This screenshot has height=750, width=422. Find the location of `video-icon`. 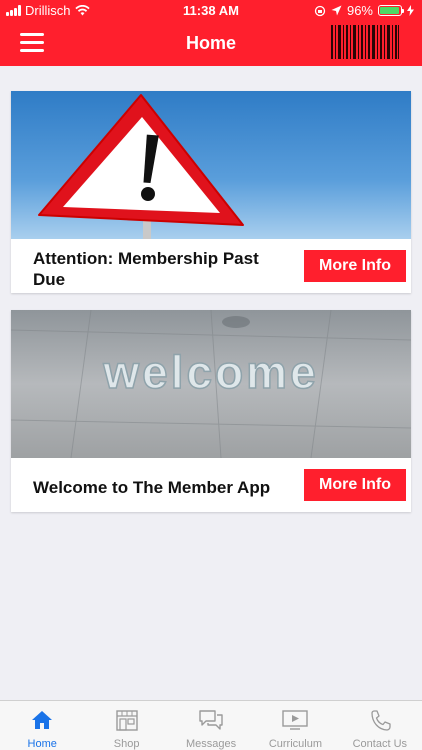

video-icon is located at coordinates (295, 720).